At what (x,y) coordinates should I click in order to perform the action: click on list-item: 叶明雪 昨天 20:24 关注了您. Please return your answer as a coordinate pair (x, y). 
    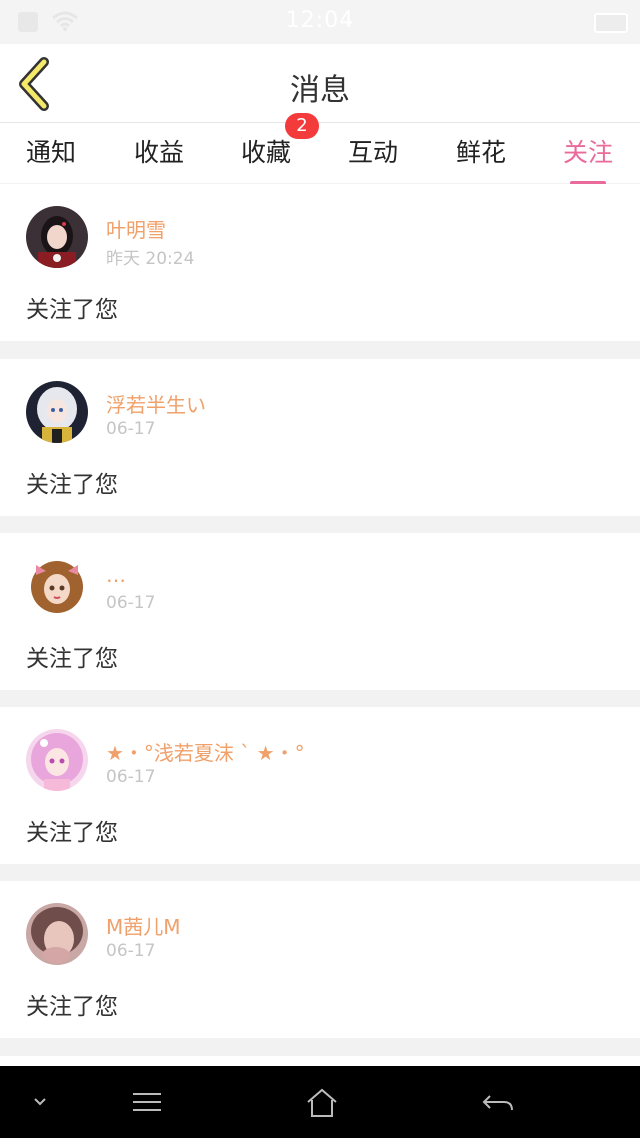
    Looking at the image, I should click on (320, 262).